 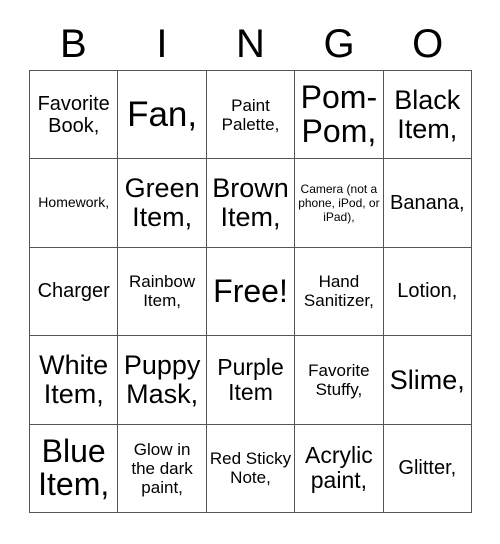 I want to click on bingo-cell-label: Favorite Book,, so click(x=73, y=114).